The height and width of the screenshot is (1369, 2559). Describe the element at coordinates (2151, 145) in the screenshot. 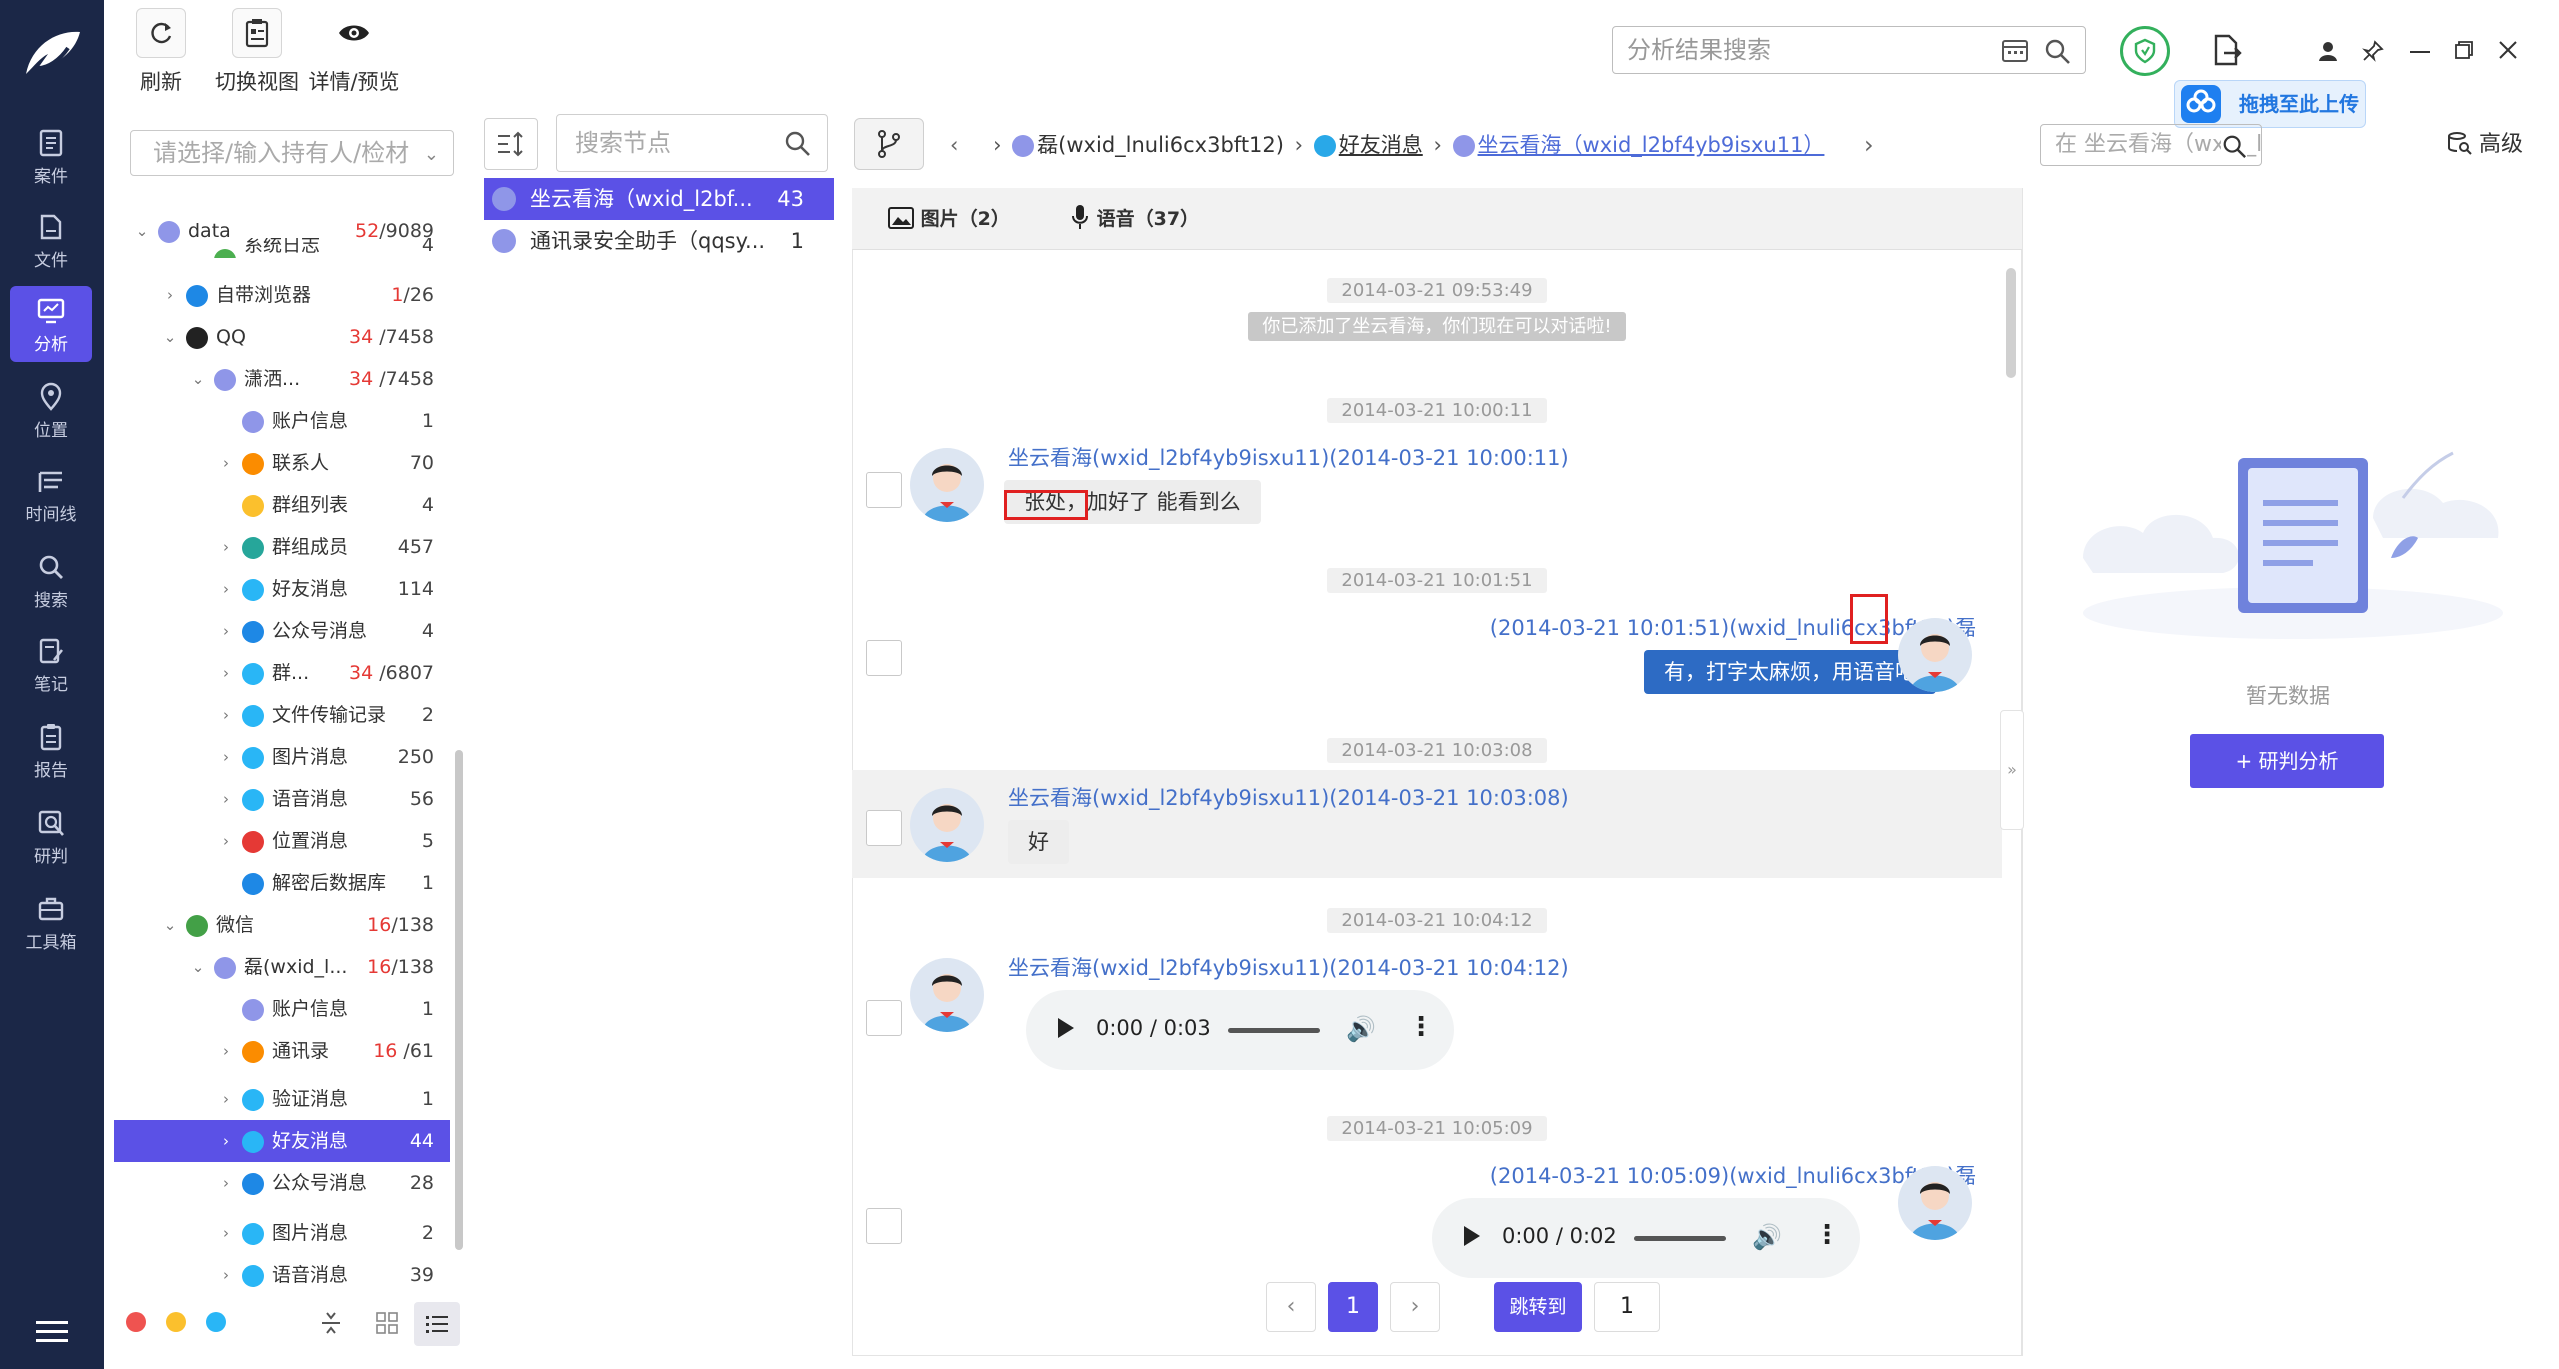

I see `chat-search-input: 在 坐云看海（wxid_l2bf4` at that location.